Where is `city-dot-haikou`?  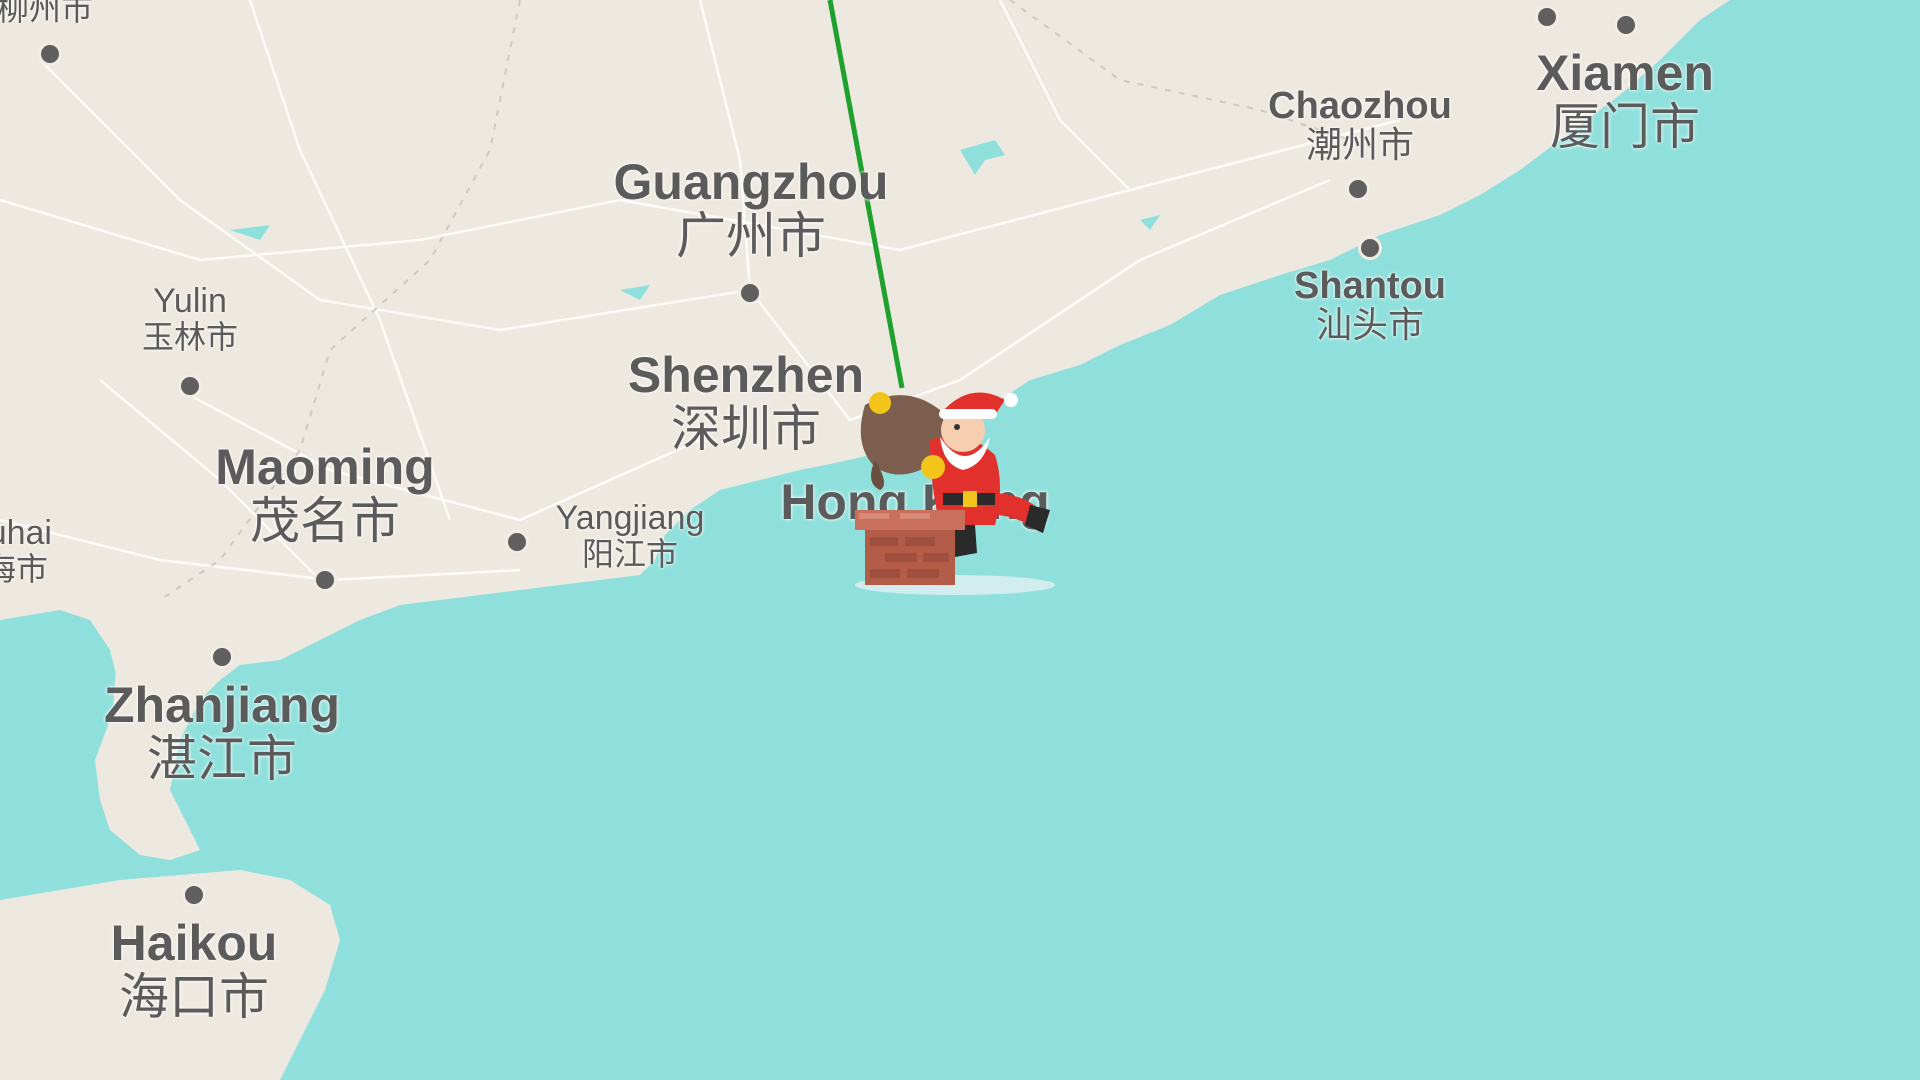 city-dot-haikou is located at coordinates (194, 895).